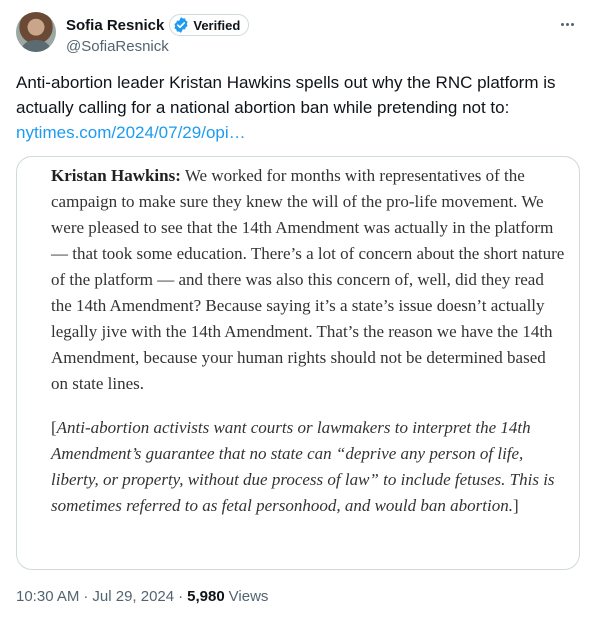  Describe the element at coordinates (116, 175) in the screenshot. I see `quote-speaker: Kristan Hawkins:` at that location.